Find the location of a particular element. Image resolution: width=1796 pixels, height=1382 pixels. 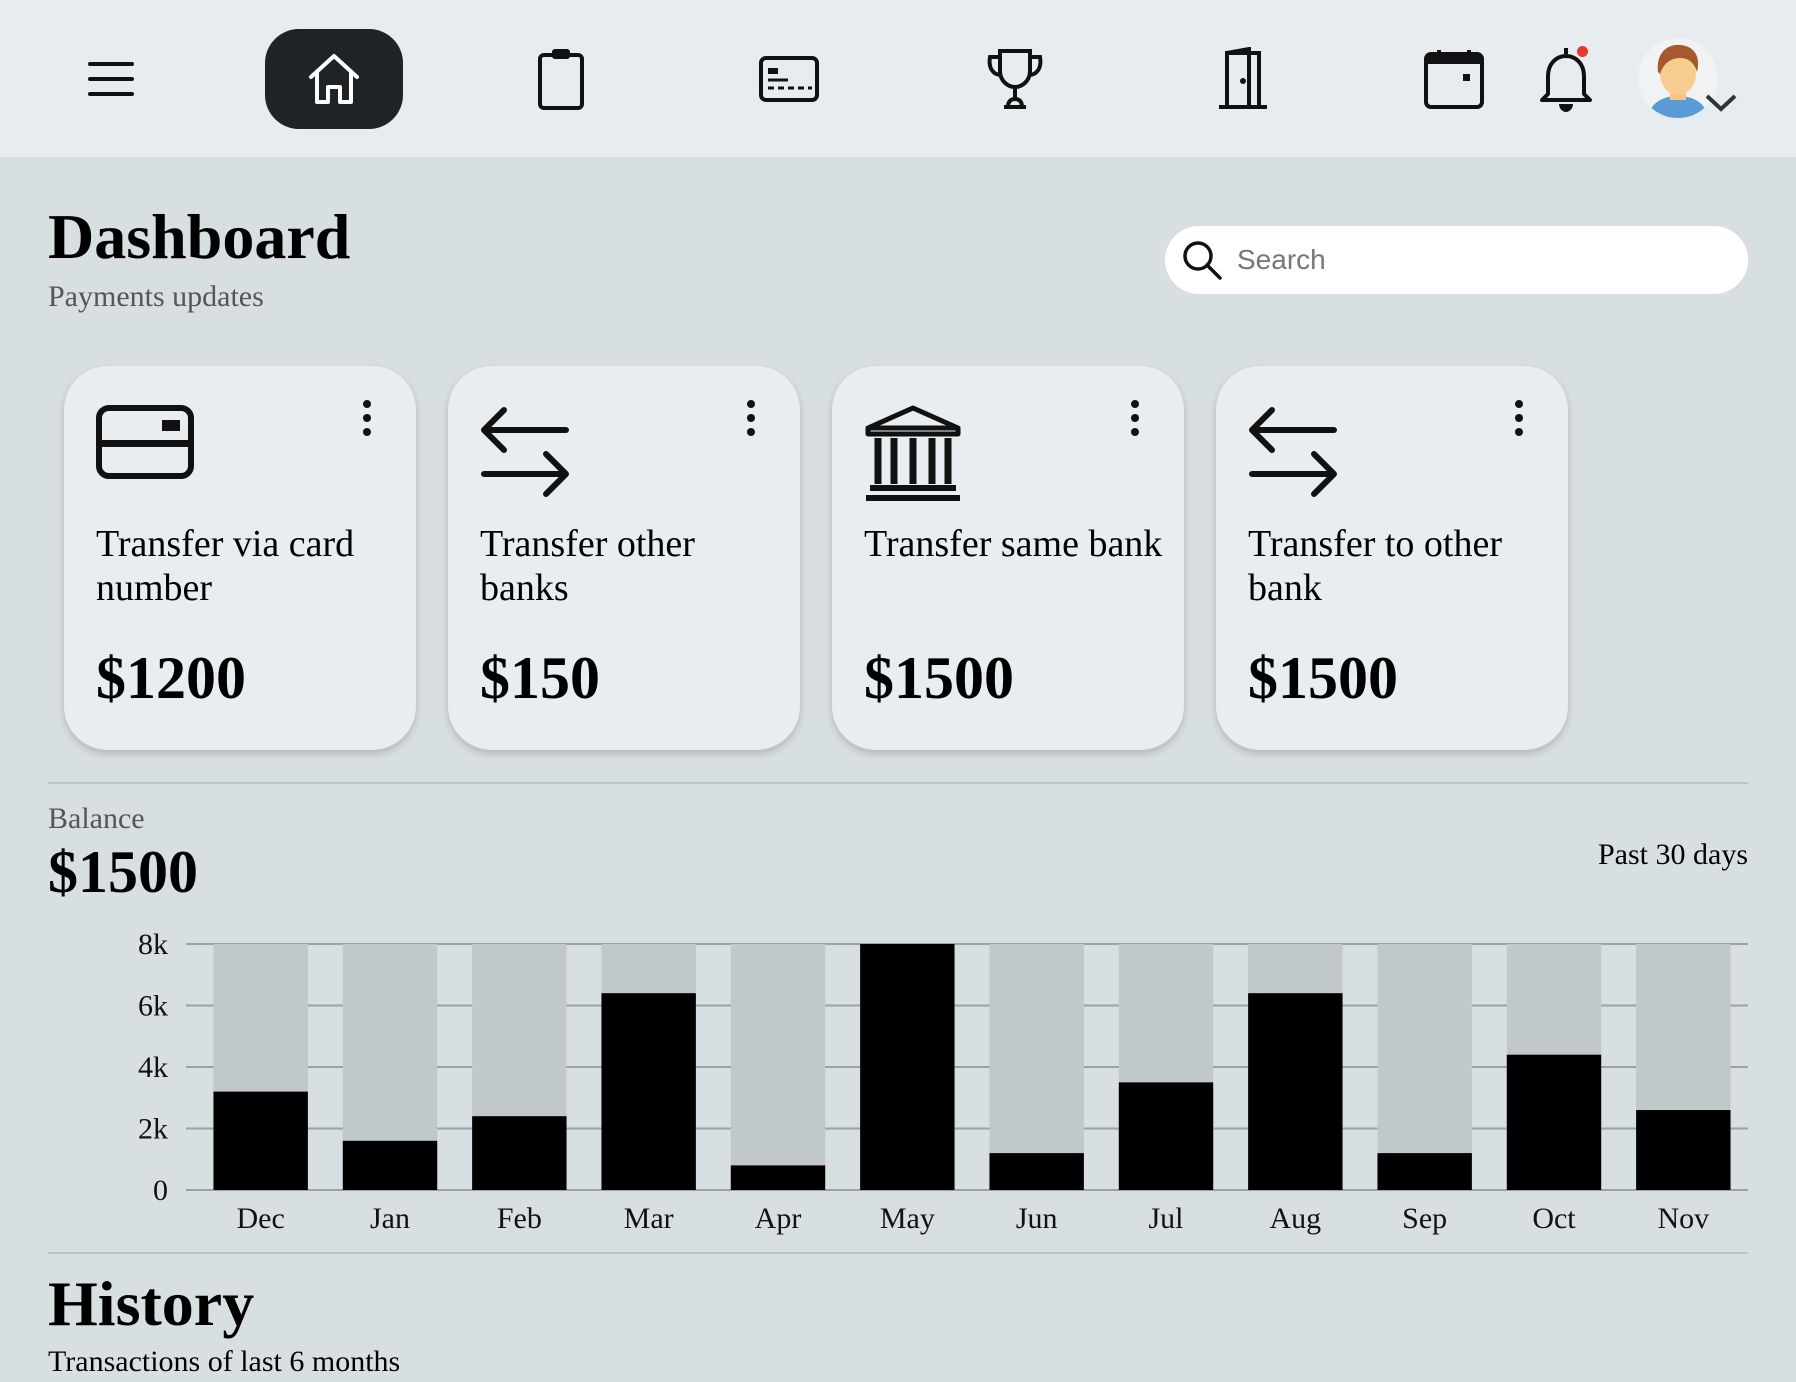

x-tick-label: Jan is located at coordinates (390, 1218).